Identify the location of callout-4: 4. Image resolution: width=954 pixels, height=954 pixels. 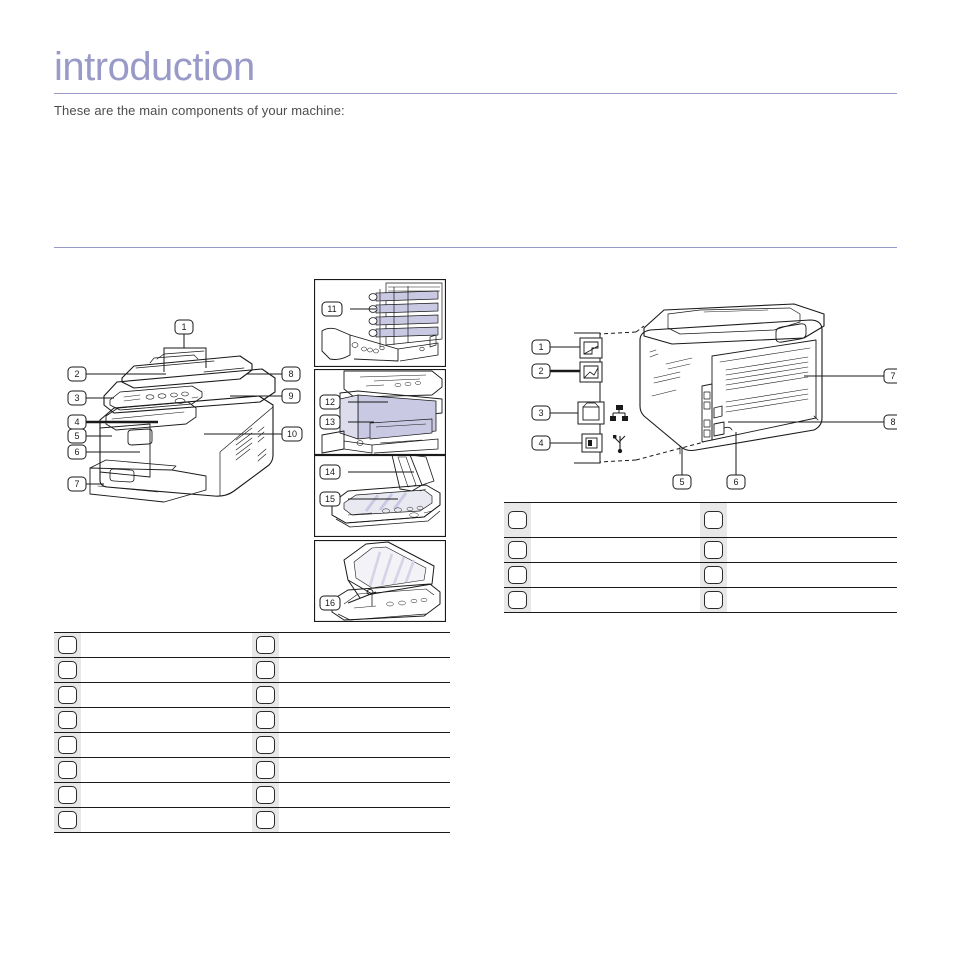
(77, 422).